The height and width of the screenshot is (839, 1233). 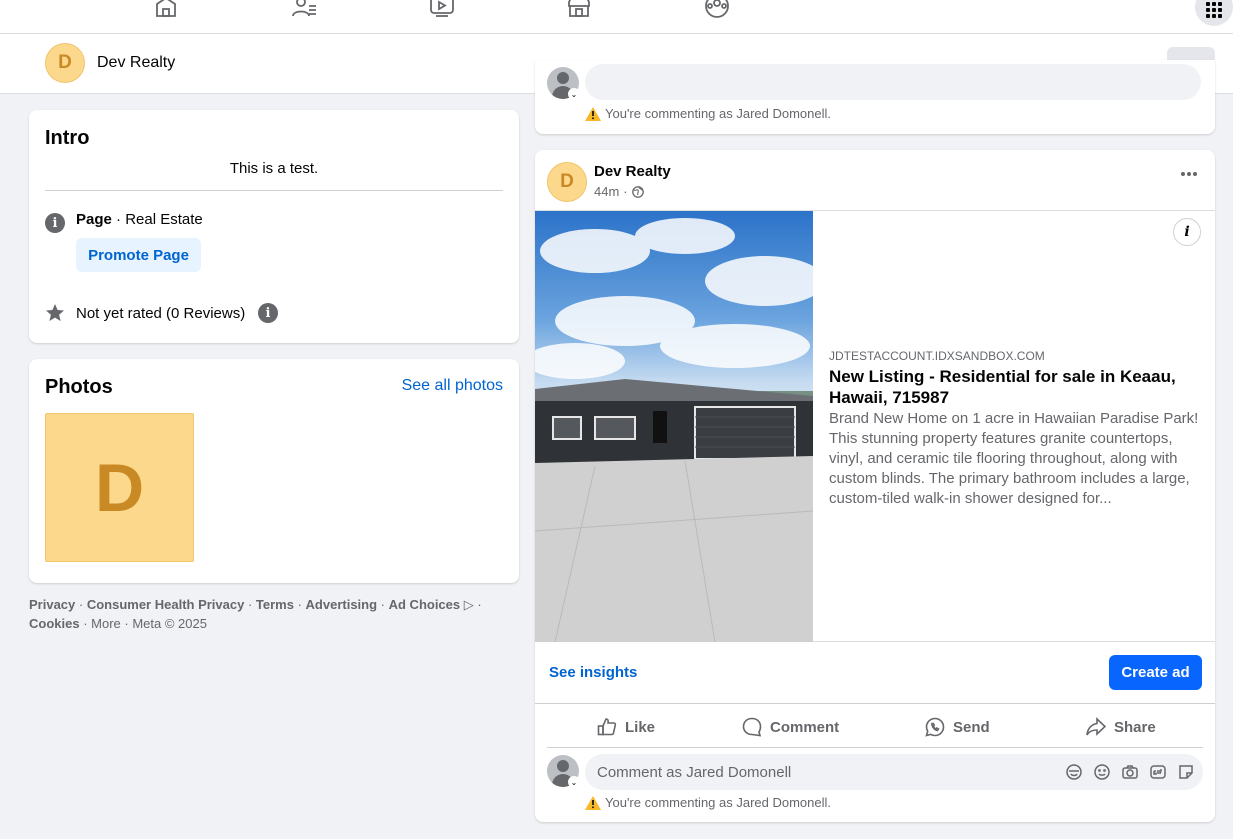 I want to click on post-more-button, so click(x=1189, y=174).